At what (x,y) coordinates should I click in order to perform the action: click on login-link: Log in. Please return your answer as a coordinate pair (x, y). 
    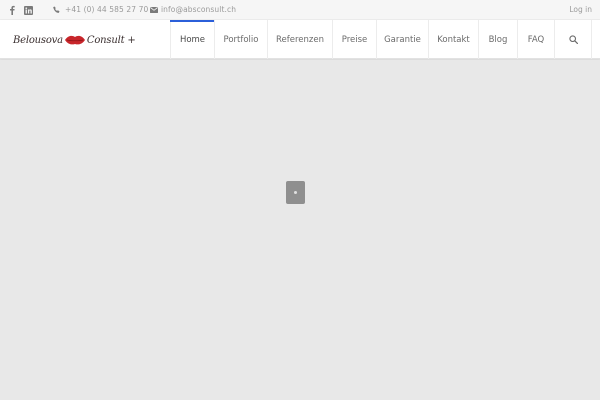
    Looking at the image, I should click on (580, 9).